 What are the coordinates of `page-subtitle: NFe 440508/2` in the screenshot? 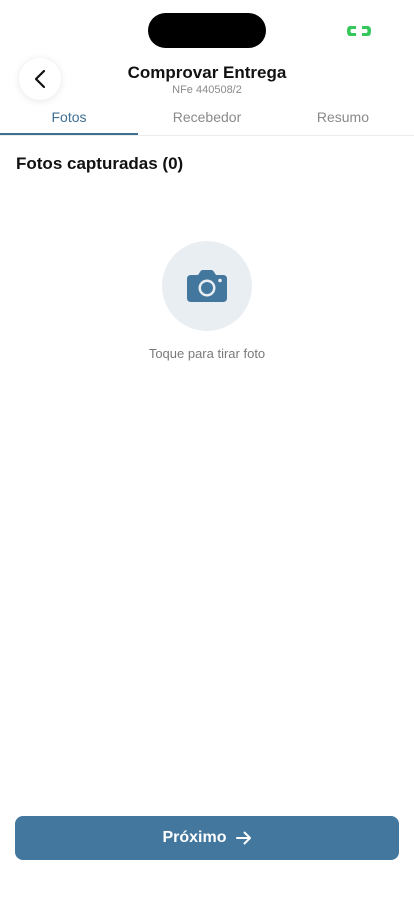 It's located at (207, 90).